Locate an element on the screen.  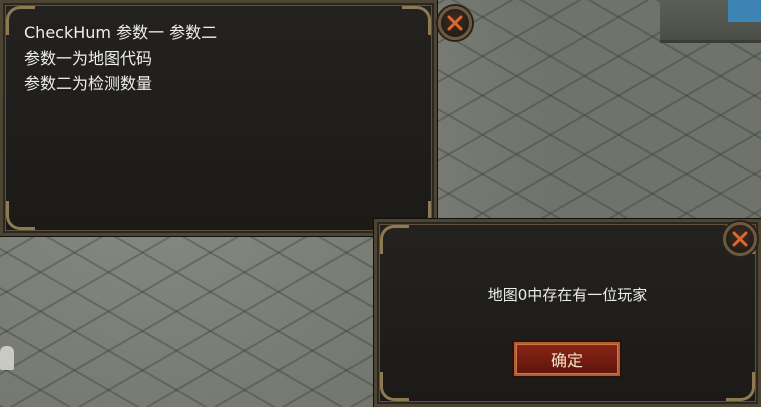
result-close-button is located at coordinates (740, 239).